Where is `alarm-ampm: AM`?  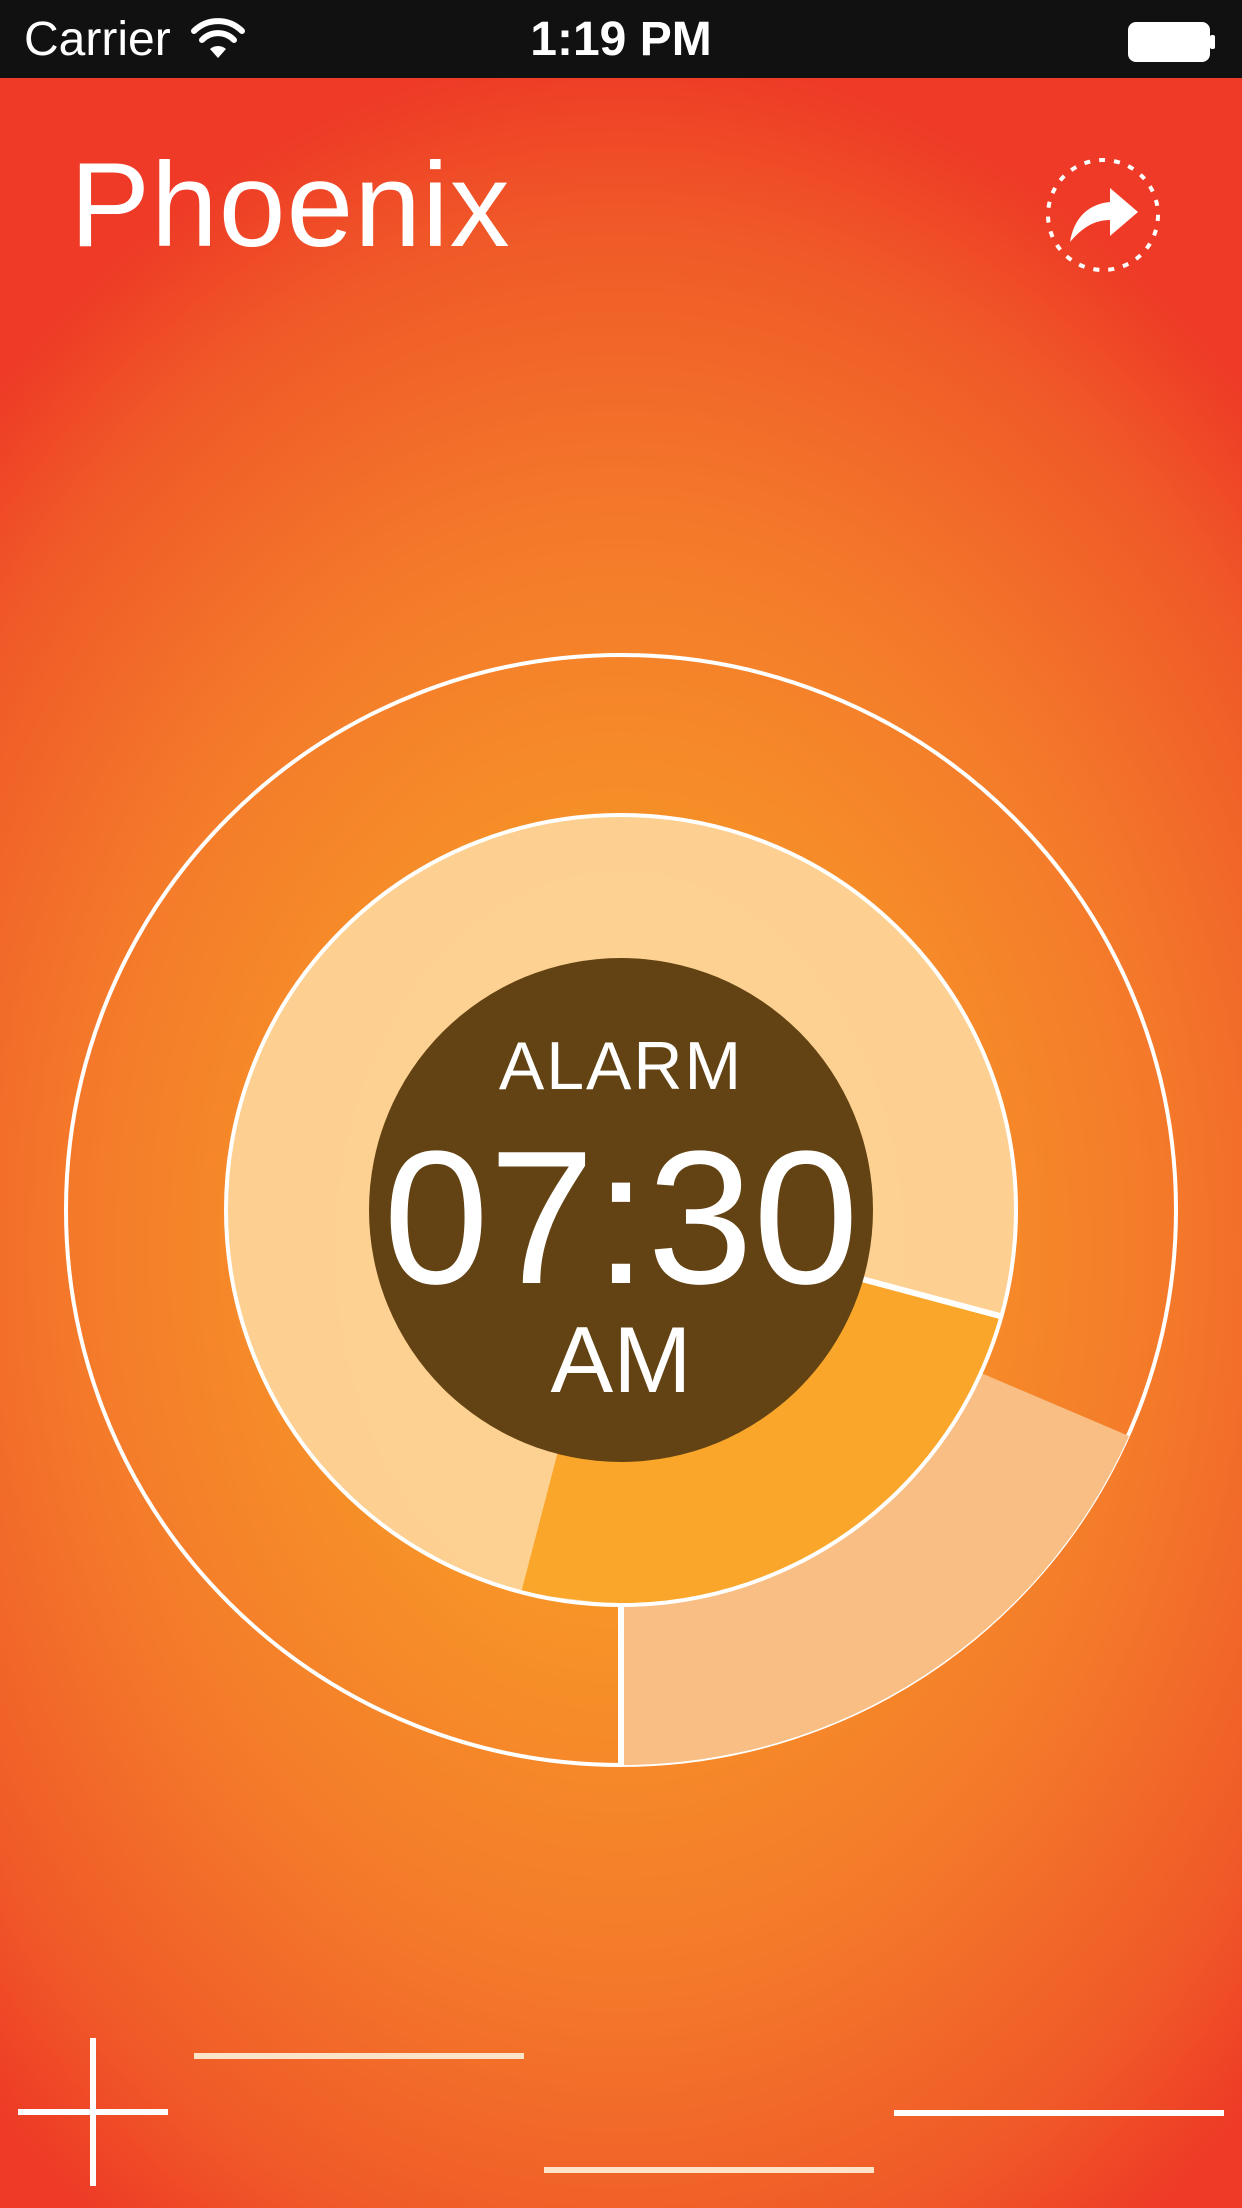 alarm-ampm: AM is located at coordinates (621, 1360).